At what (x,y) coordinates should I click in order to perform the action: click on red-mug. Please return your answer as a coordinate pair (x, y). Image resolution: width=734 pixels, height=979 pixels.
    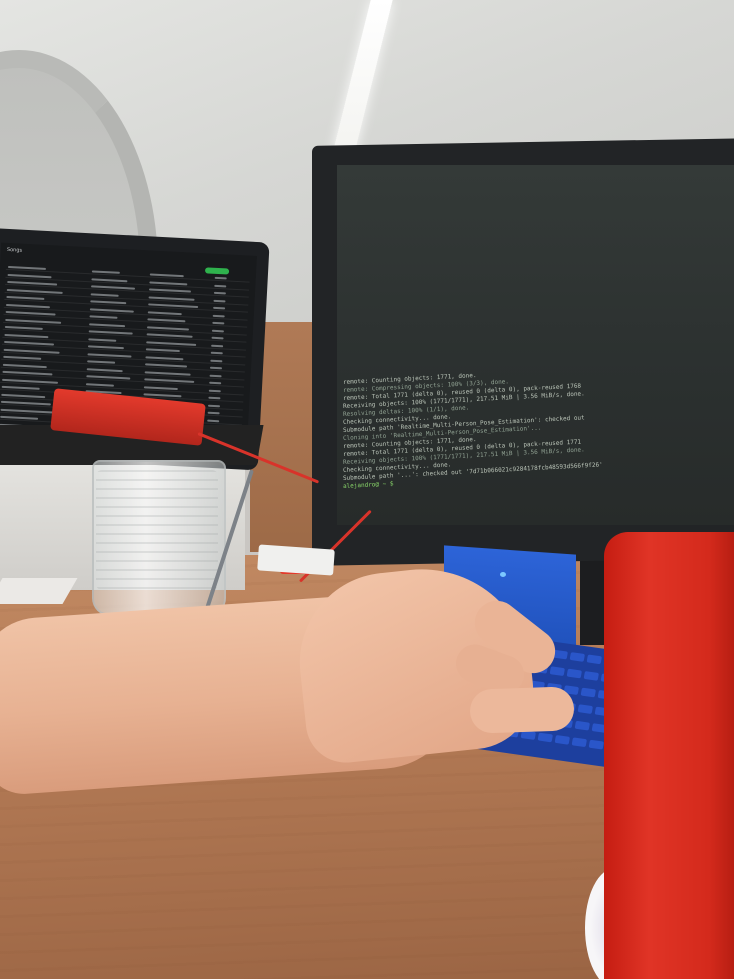
    Looking at the image, I should click on (669, 755).